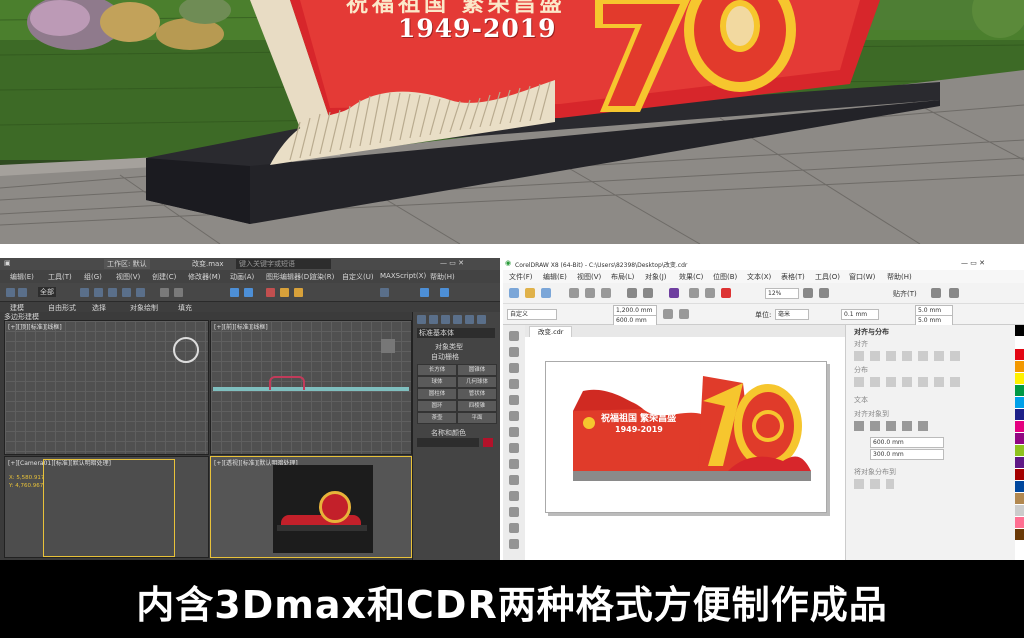 This screenshot has width=1024, height=638. What do you see at coordinates (546, 293) in the screenshot?
I see `save-icon` at bounding box center [546, 293].